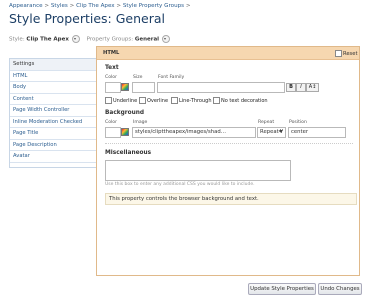 This screenshot has height=300, width=371. Describe the element at coordinates (95, 6) in the screenshot. I see `breadcrumb-style: Clip The Apex` at that location.